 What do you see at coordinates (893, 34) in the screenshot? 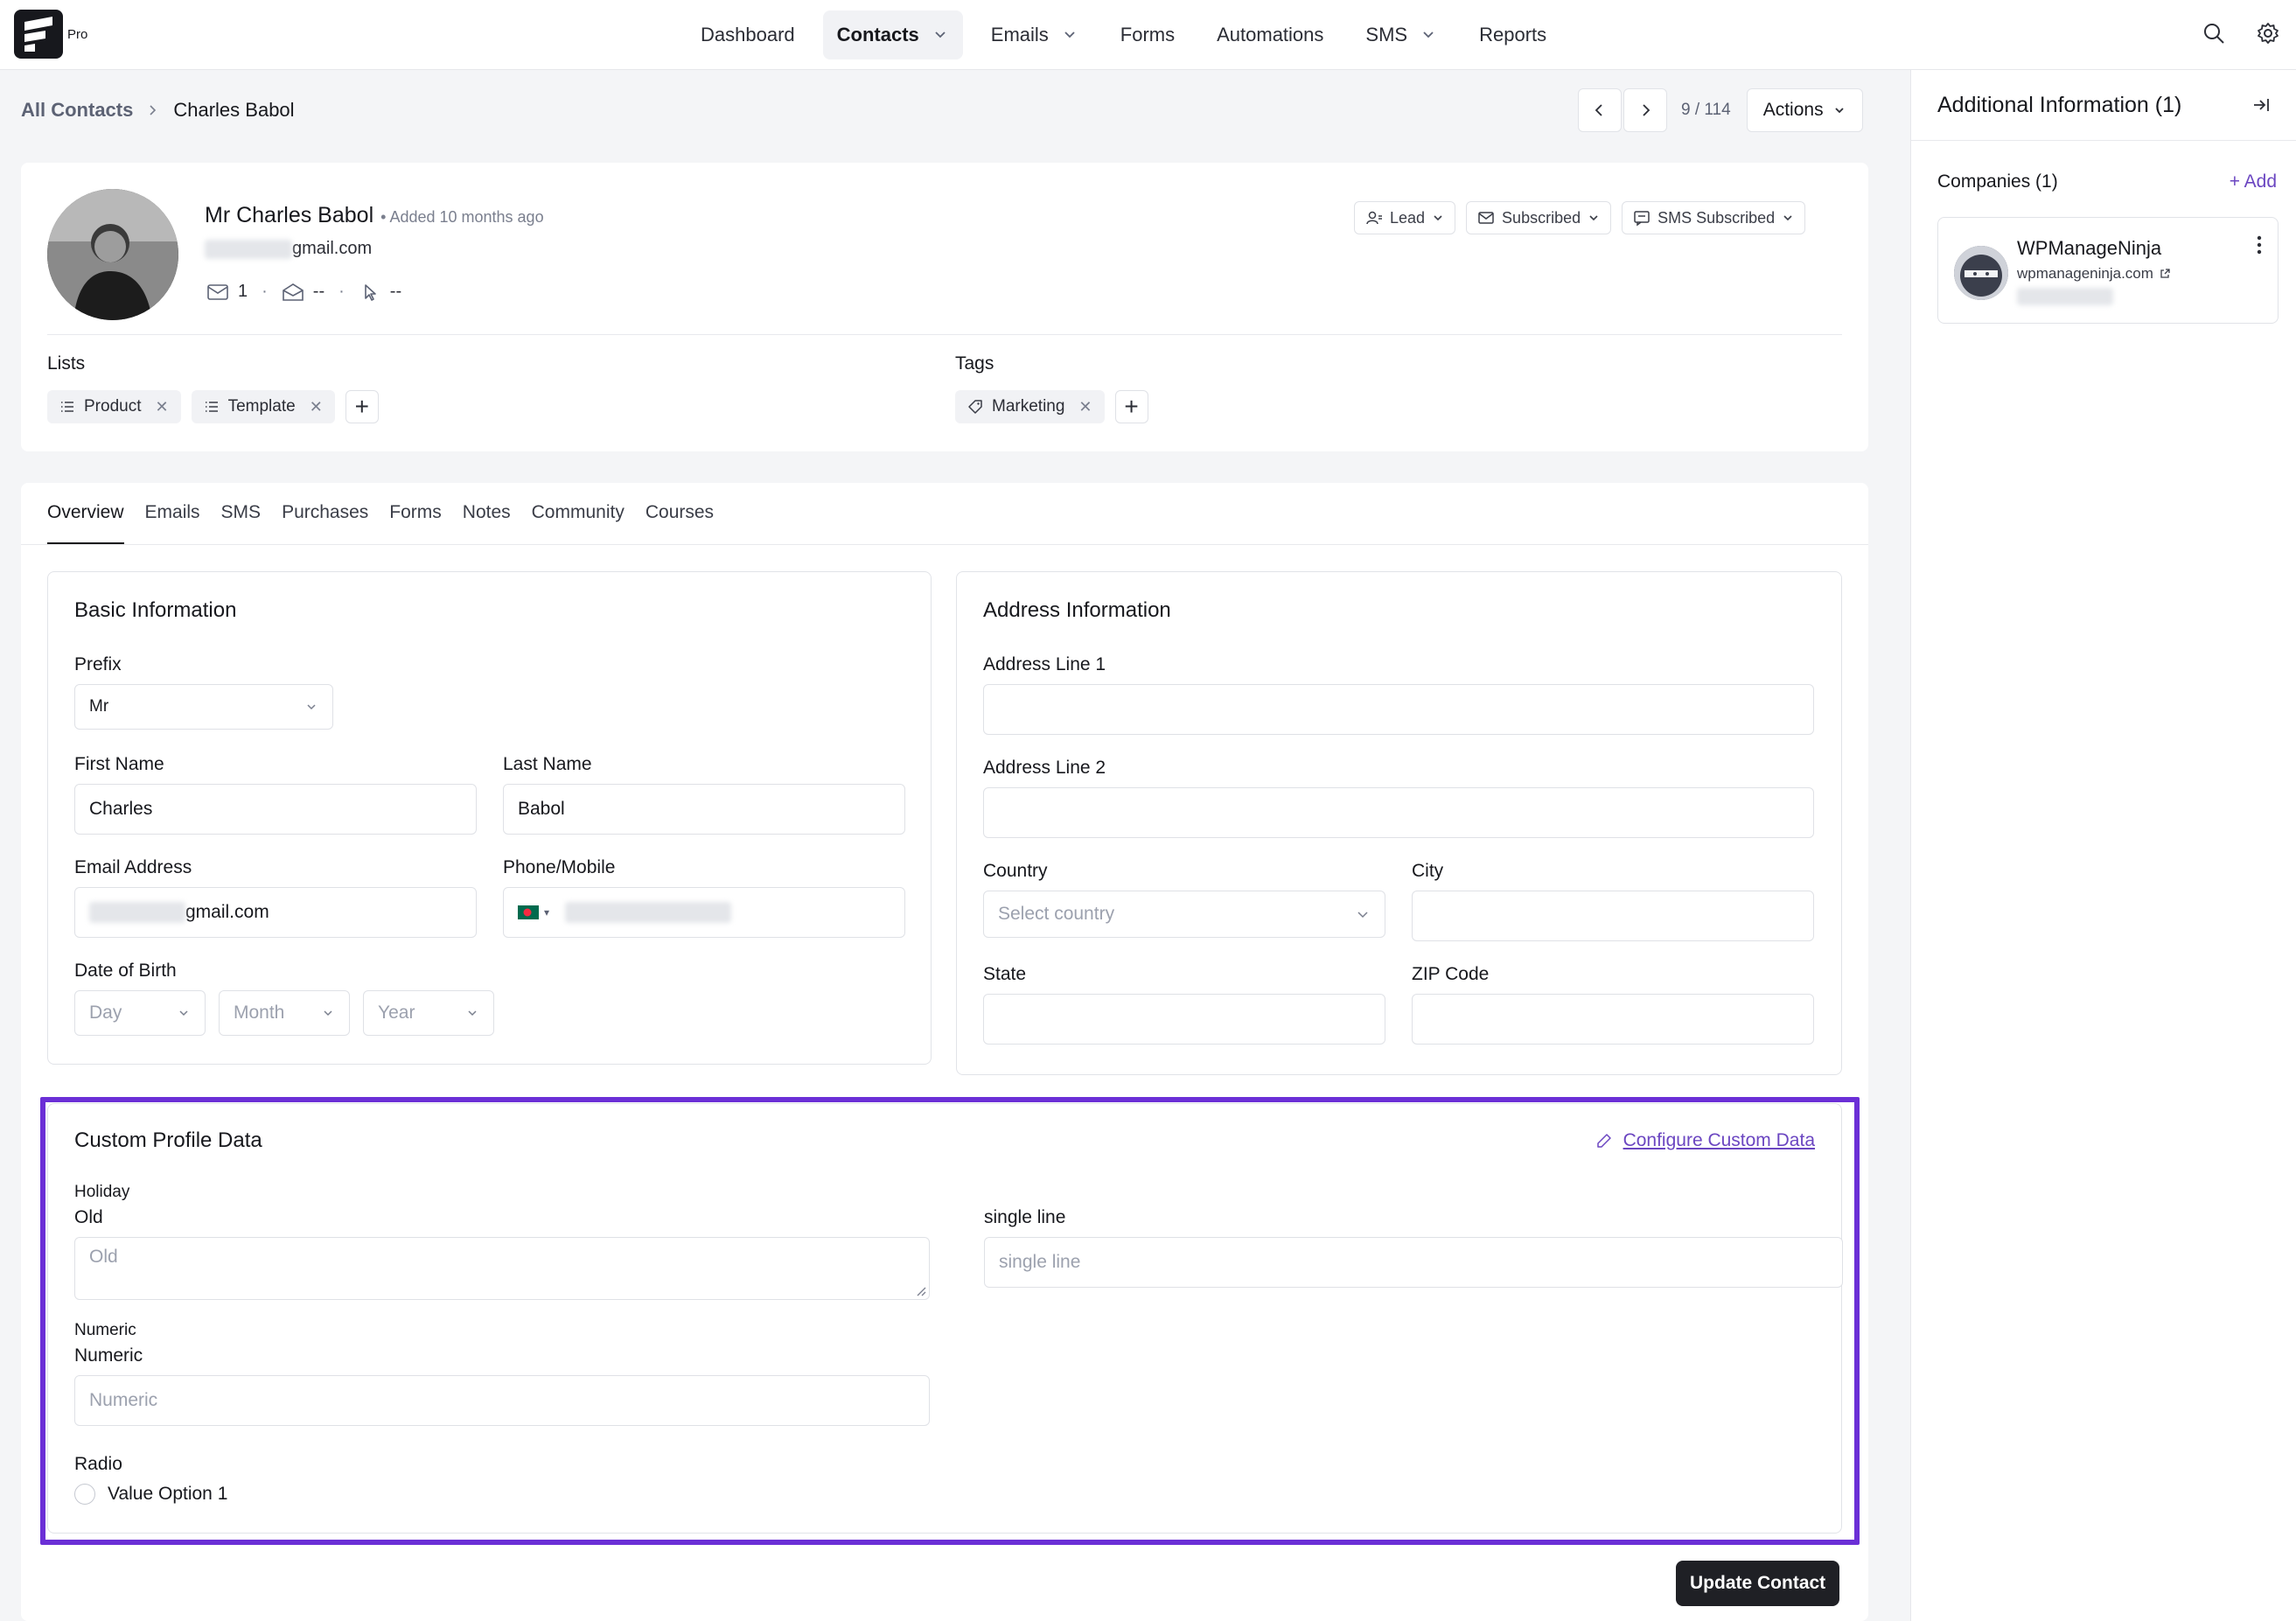
I see `nav-item-contacts: Contacts` at bounding box center [893, 34].